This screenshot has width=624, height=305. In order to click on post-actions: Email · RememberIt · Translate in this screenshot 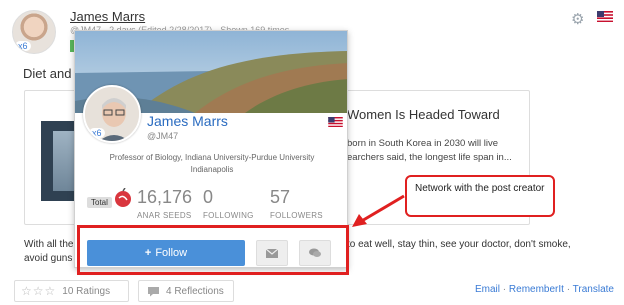, I will do `click(544, 289)`.